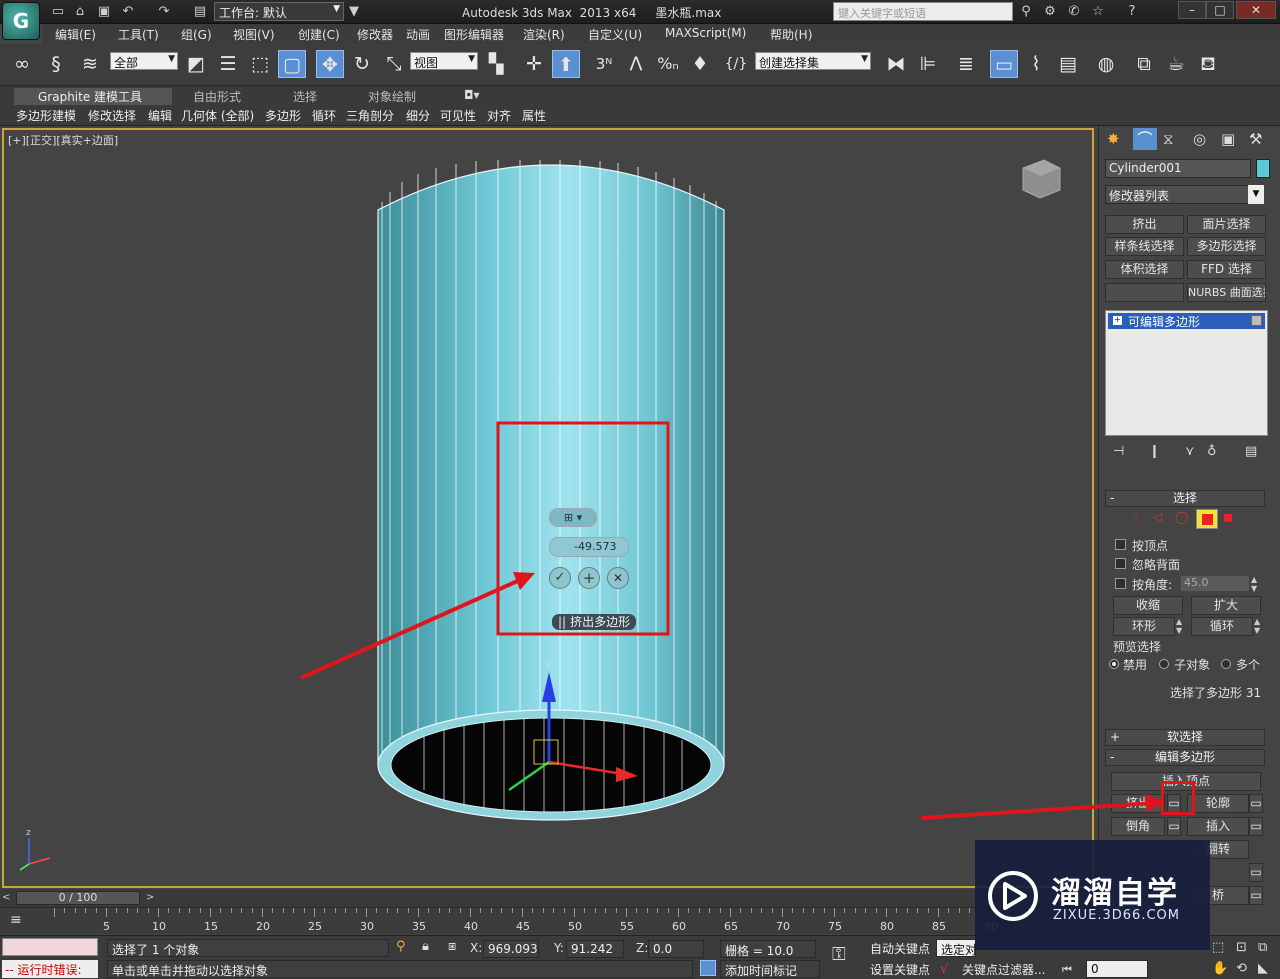 The width and height of the screenshot is (1280, 979). Describe the element at coordinates (217, 96) in the screenshot. I see `ribbon-tab-freeform: 自由形式` at that location.